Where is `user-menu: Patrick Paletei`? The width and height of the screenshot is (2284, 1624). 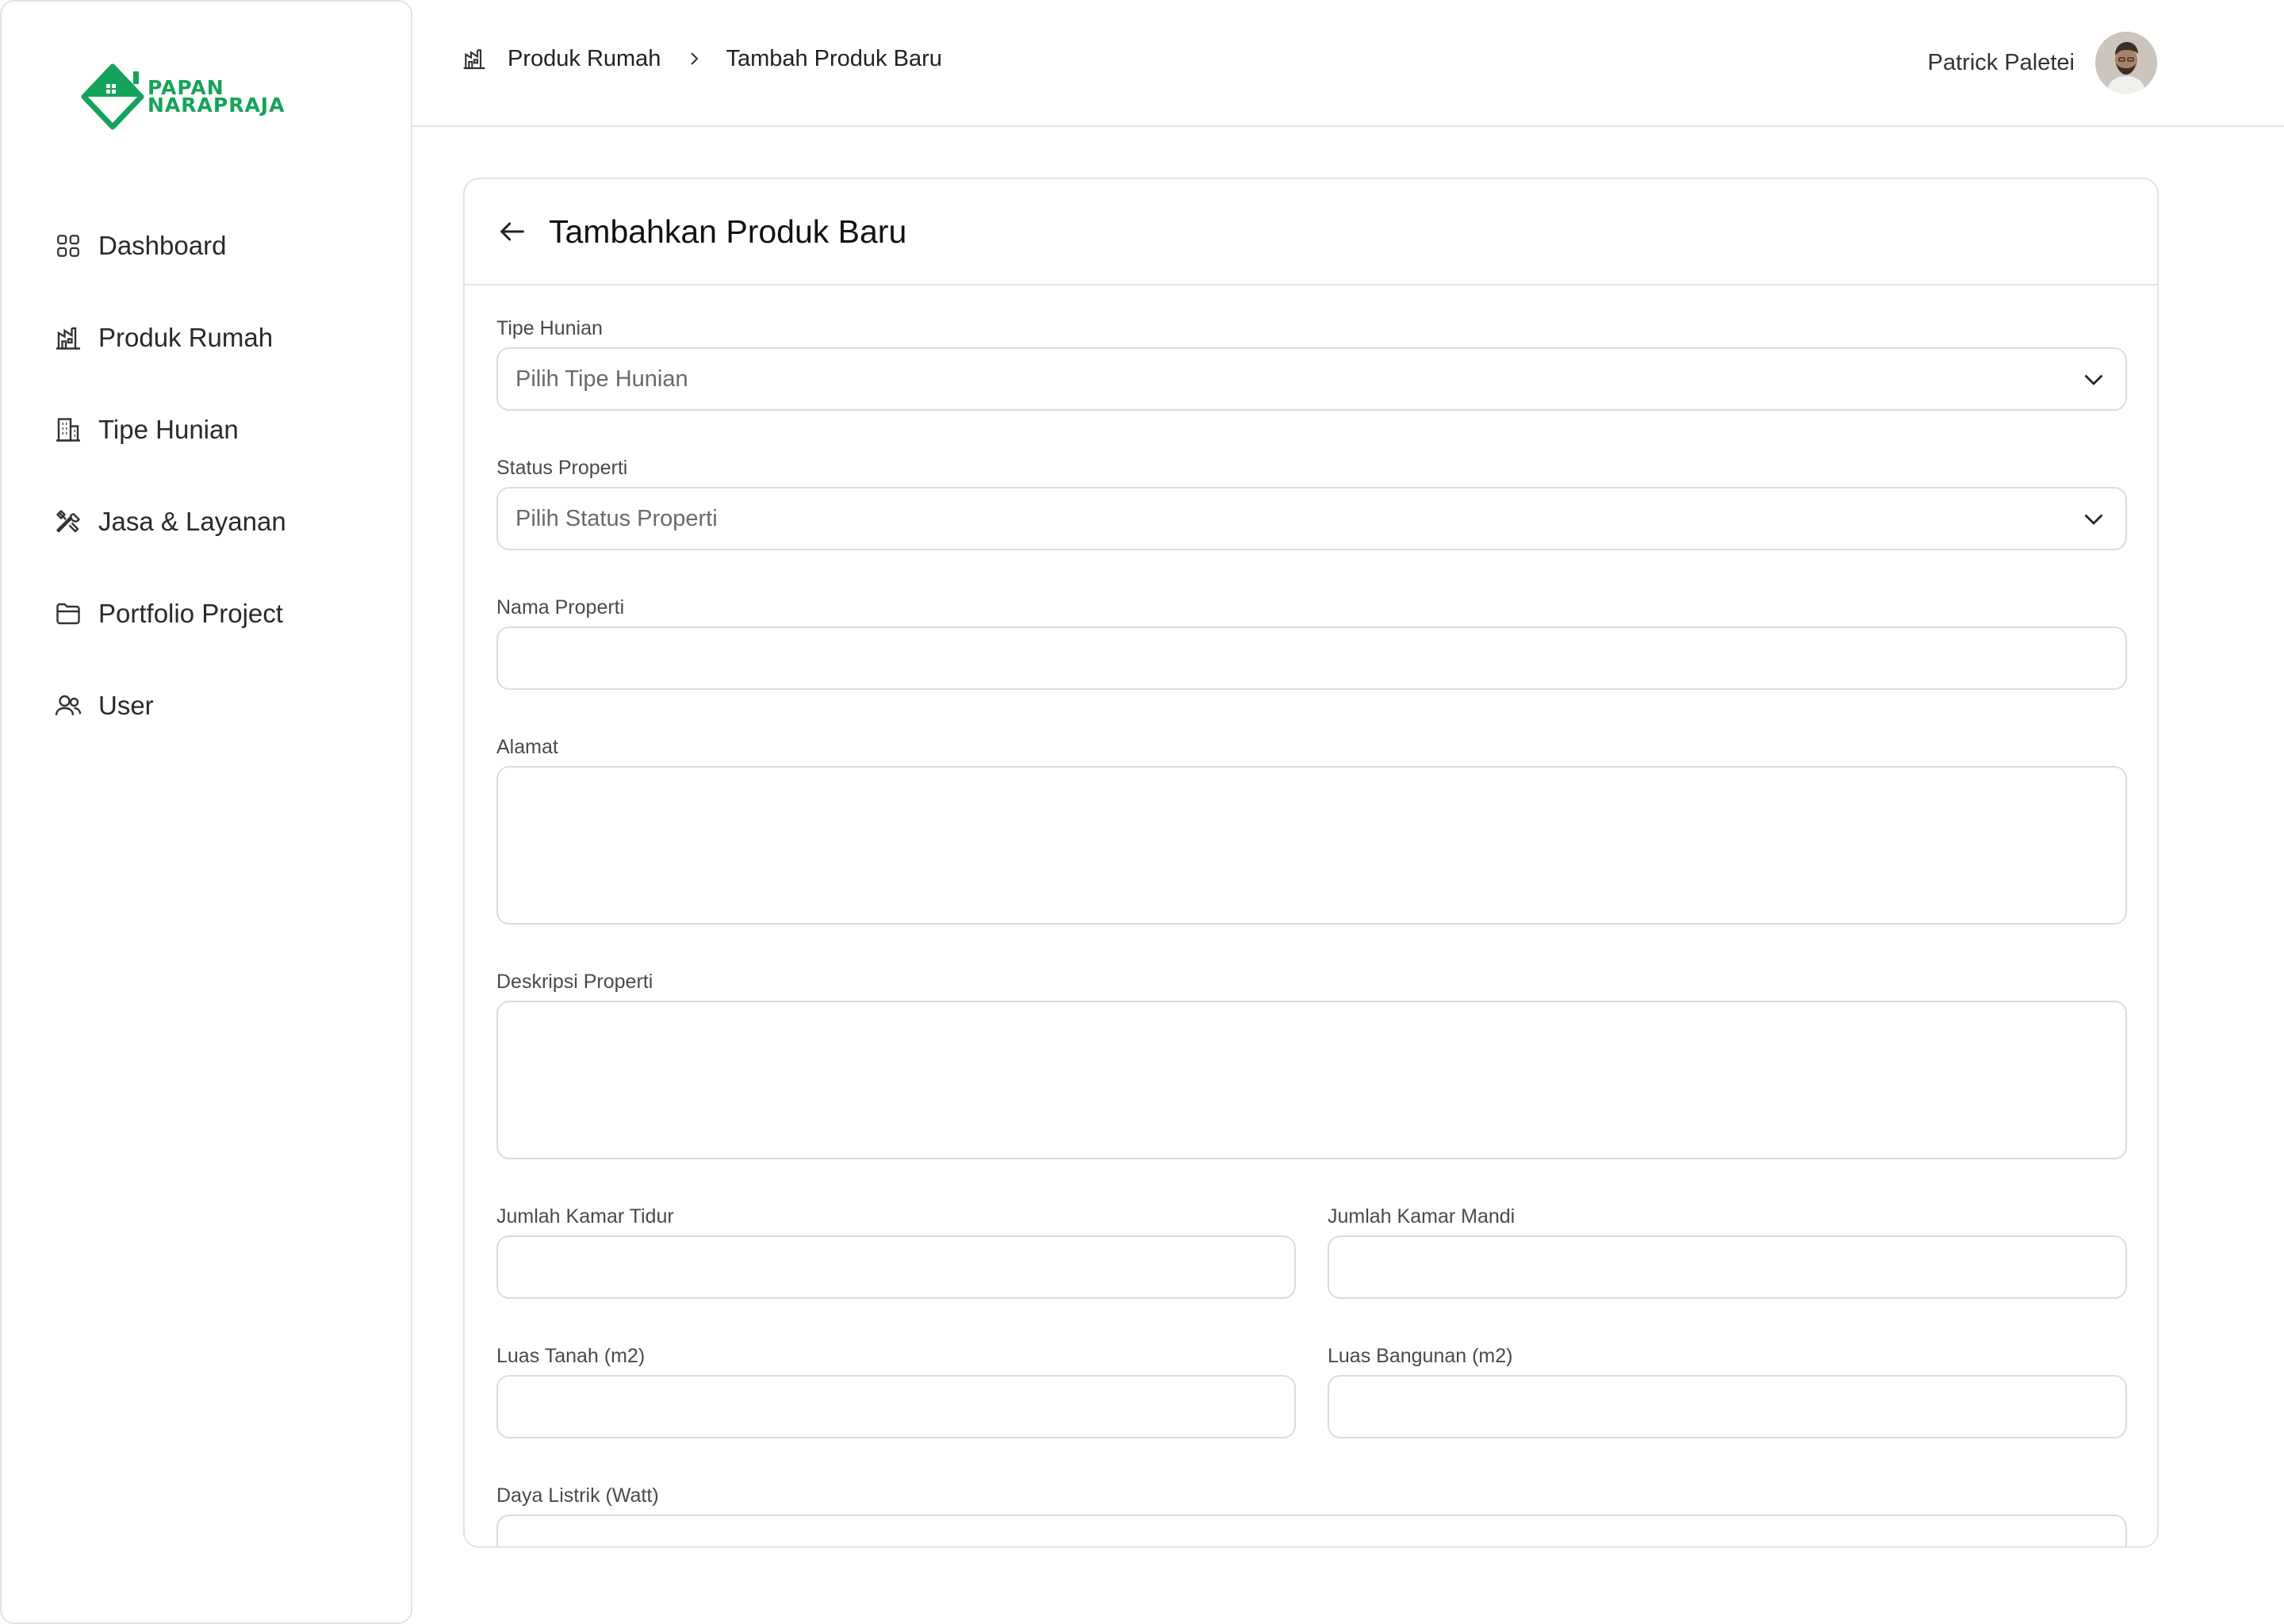 user-menu: Patrick Paletei is located at coordinates (2042, 63).